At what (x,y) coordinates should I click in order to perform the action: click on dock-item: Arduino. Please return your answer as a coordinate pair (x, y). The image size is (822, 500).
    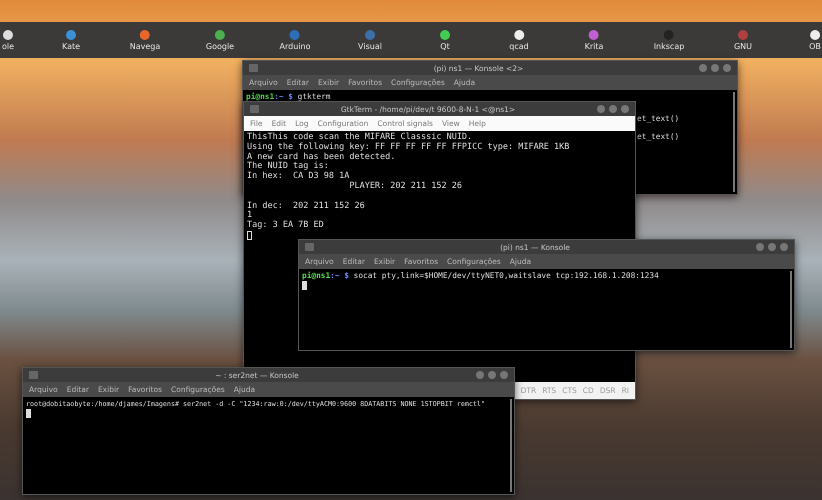
    Looking at the image, I should click on (295, 40).